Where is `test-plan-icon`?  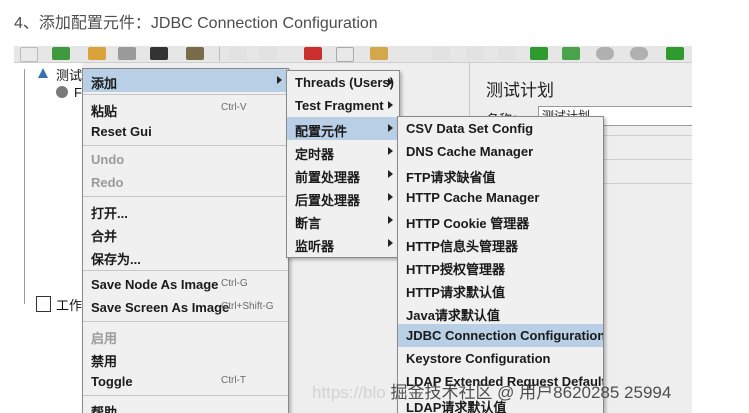 test-plan-icon is located at coordinates (43, 73).